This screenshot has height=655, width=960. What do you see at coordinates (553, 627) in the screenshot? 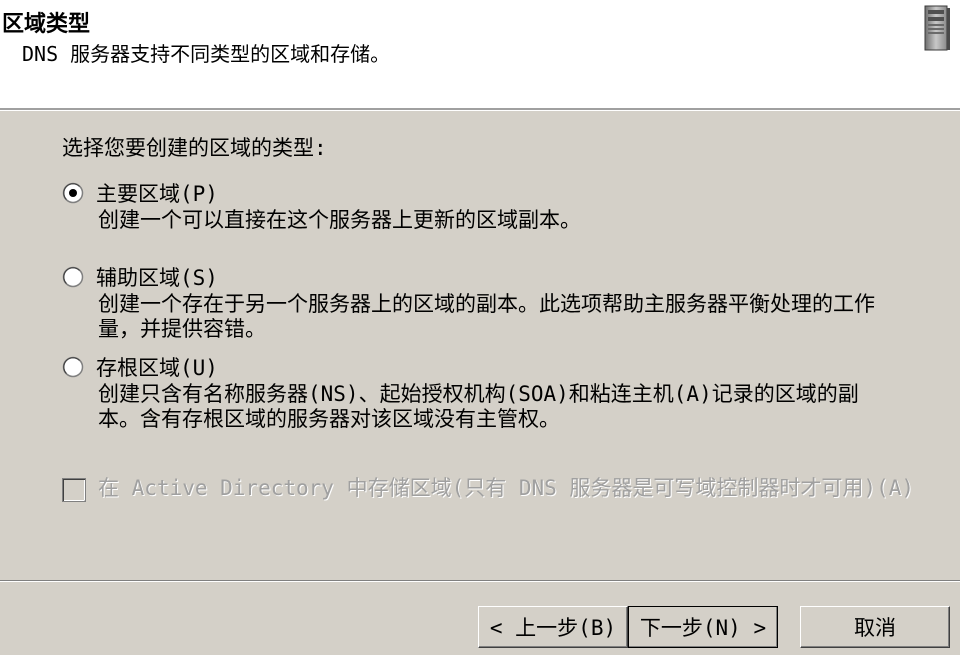
I see `back-button: < 上一步(B)` at bounding box center [553, 627].